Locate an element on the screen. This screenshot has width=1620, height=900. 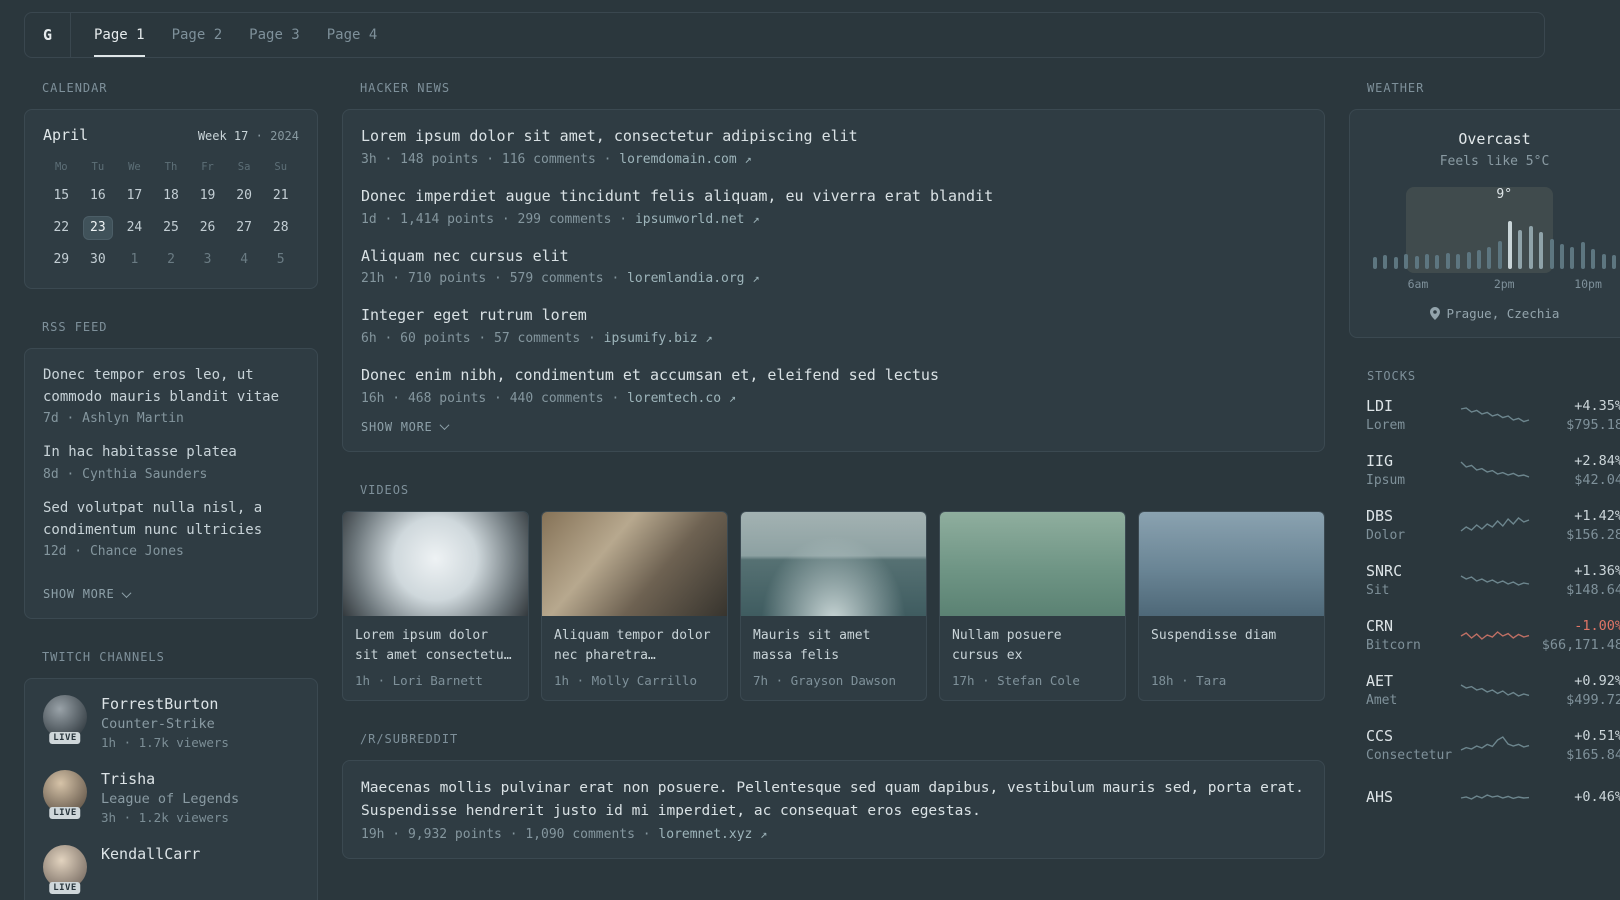
twitch-channel-info: KendallCarr is located at coordinates (150, 854).